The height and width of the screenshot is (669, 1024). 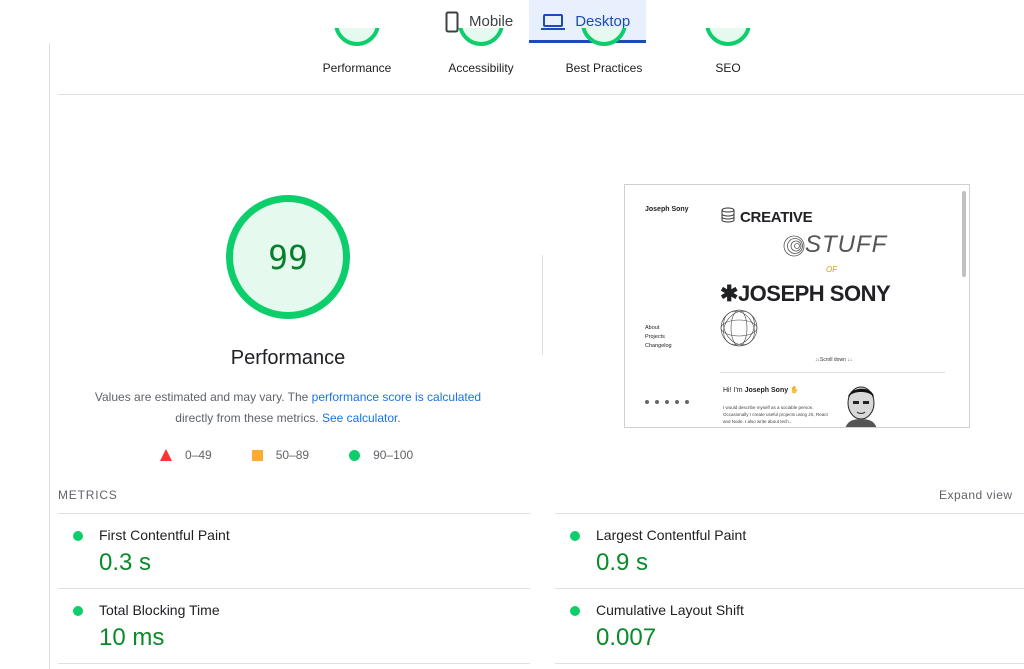 What do you see at coordinates (622, 562) in the screenshot?
I see `metric-value: 0.9 s` at bounding box center [622, 562].